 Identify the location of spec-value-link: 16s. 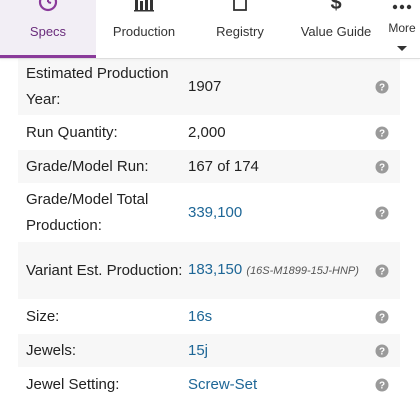
(281, 317).